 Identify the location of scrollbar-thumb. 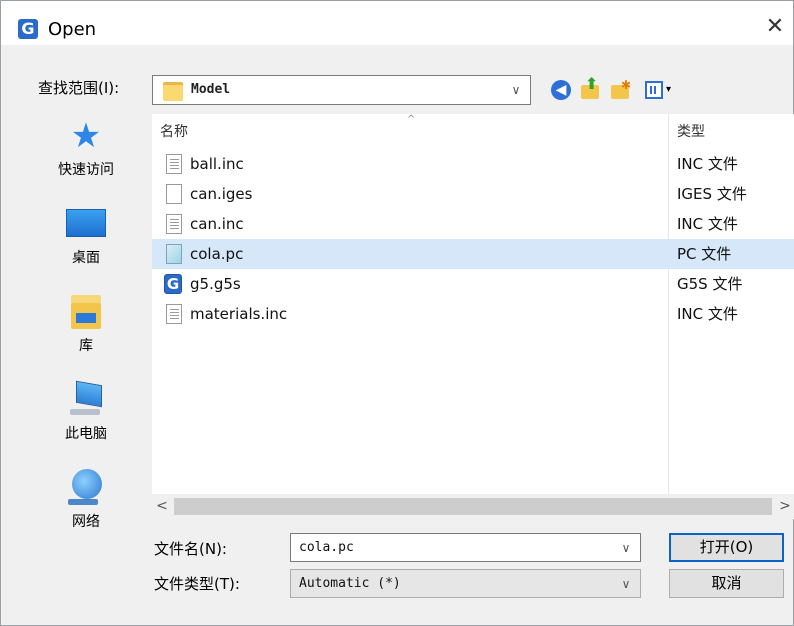
(473, 506).